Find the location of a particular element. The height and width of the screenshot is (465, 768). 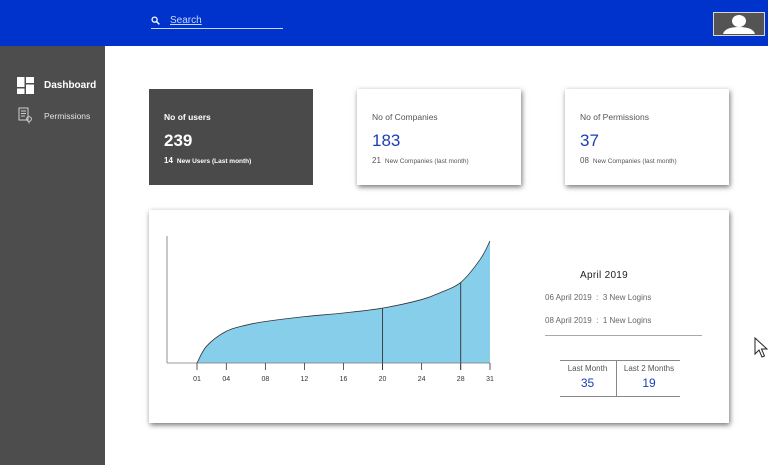

x-tick-label: 01 is located at coordinates (197, 379).